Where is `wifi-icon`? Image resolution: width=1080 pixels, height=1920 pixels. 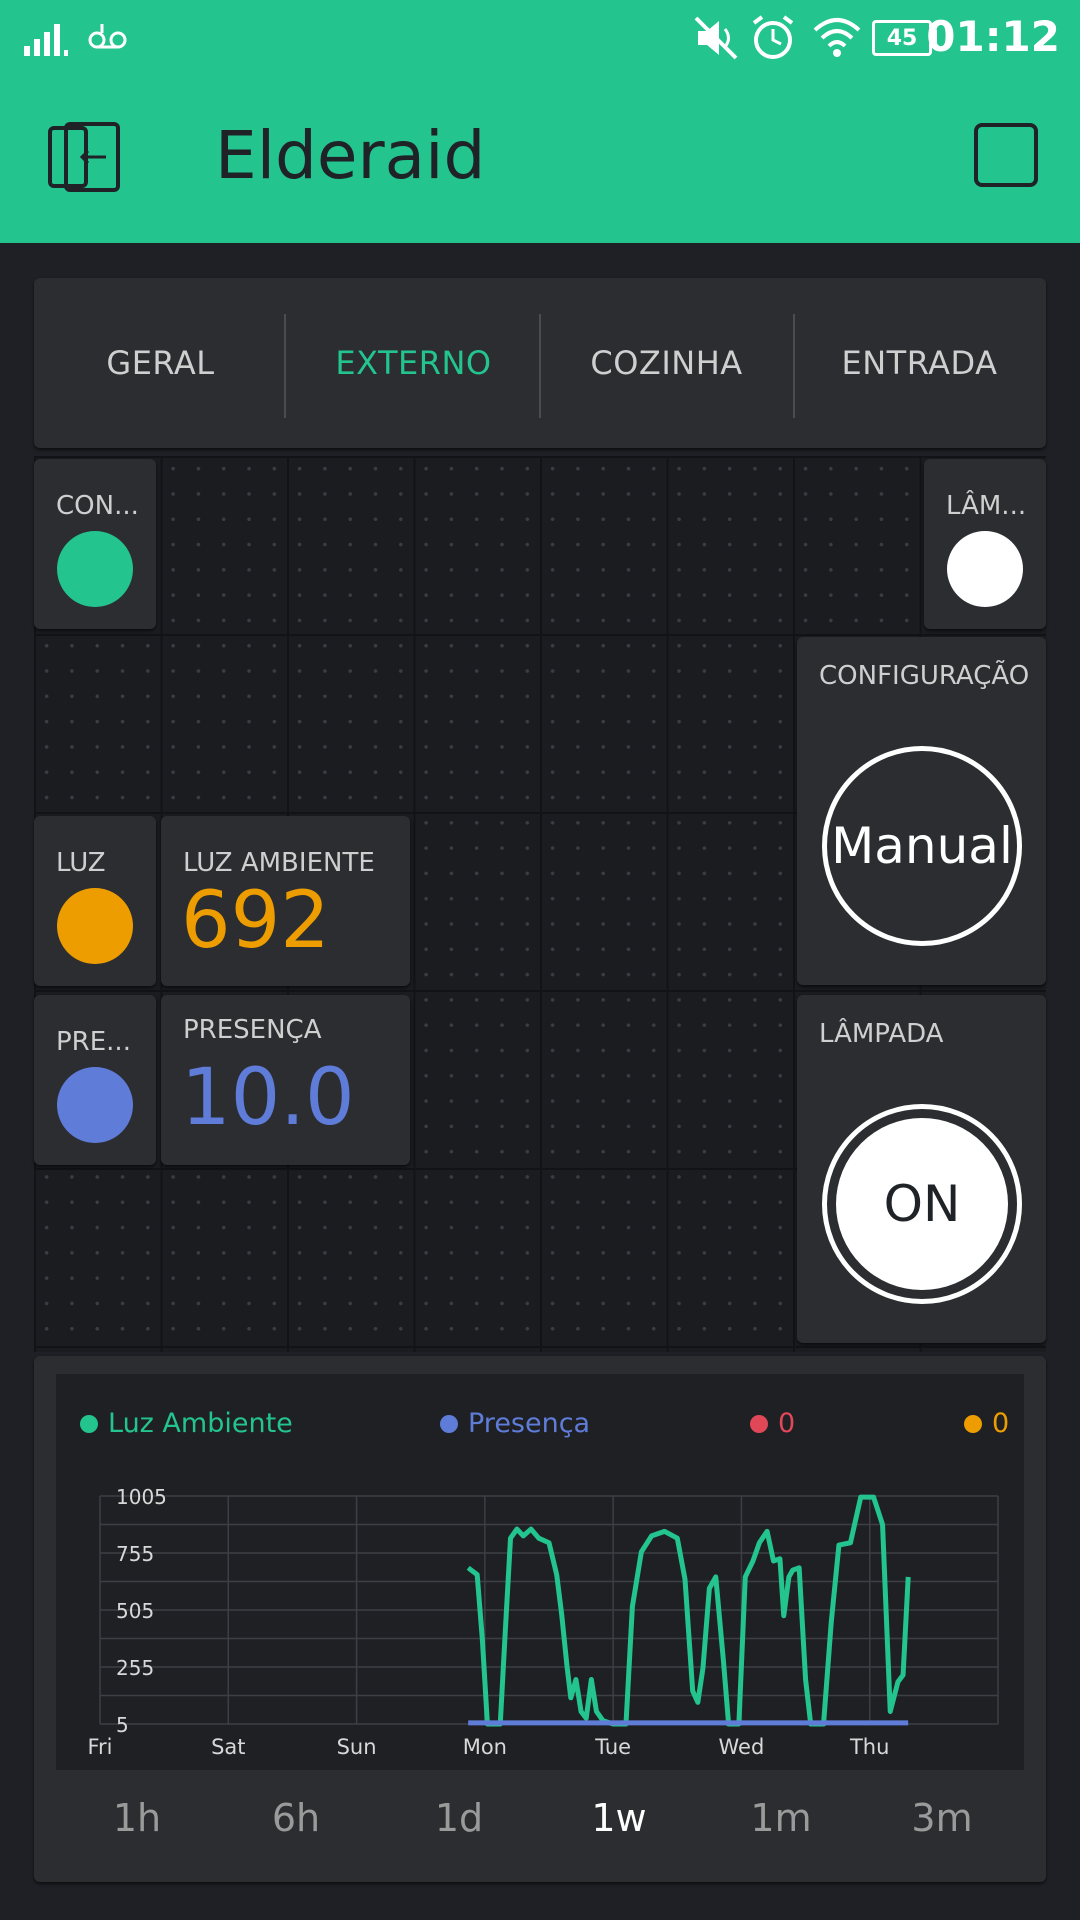
wifi-icon is located at coordinates (837, 37).